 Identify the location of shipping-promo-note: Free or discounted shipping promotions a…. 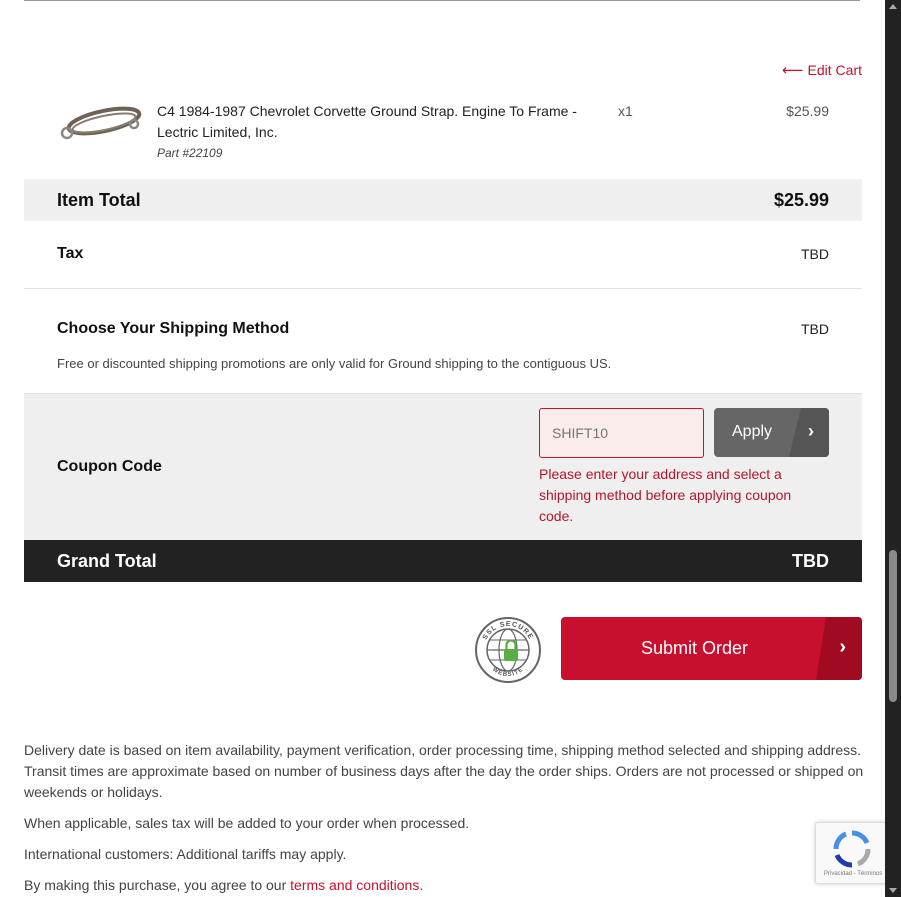
(334, 363).